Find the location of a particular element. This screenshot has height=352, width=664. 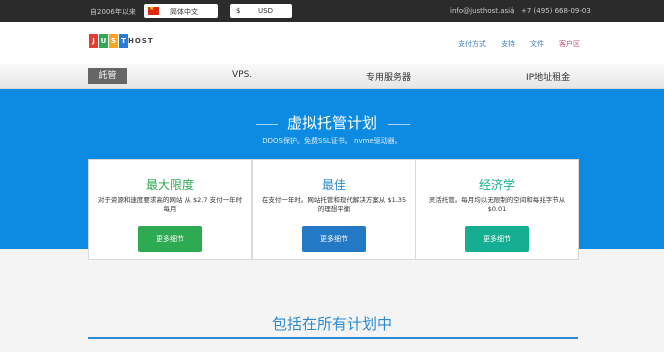

logo-letter-u: U is located at coordinates (103, 41).